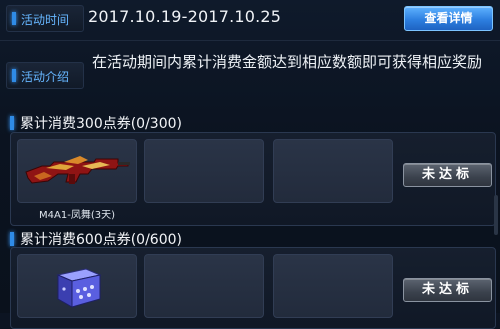 Image resolution: width=500 pixels, height=329 pixels. Describe the element at coordinates (185, 16) in the screenshot. I see `activity-date-range: 2017.10.19-2017.10.25` at that location.